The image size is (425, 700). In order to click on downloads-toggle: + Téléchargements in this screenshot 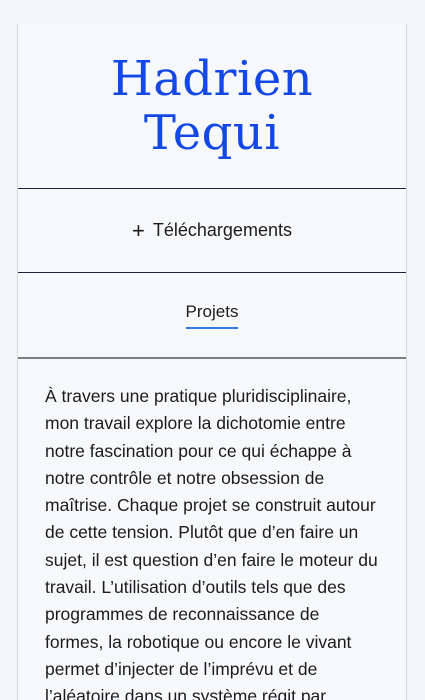, I will do `click(212, 231)`.